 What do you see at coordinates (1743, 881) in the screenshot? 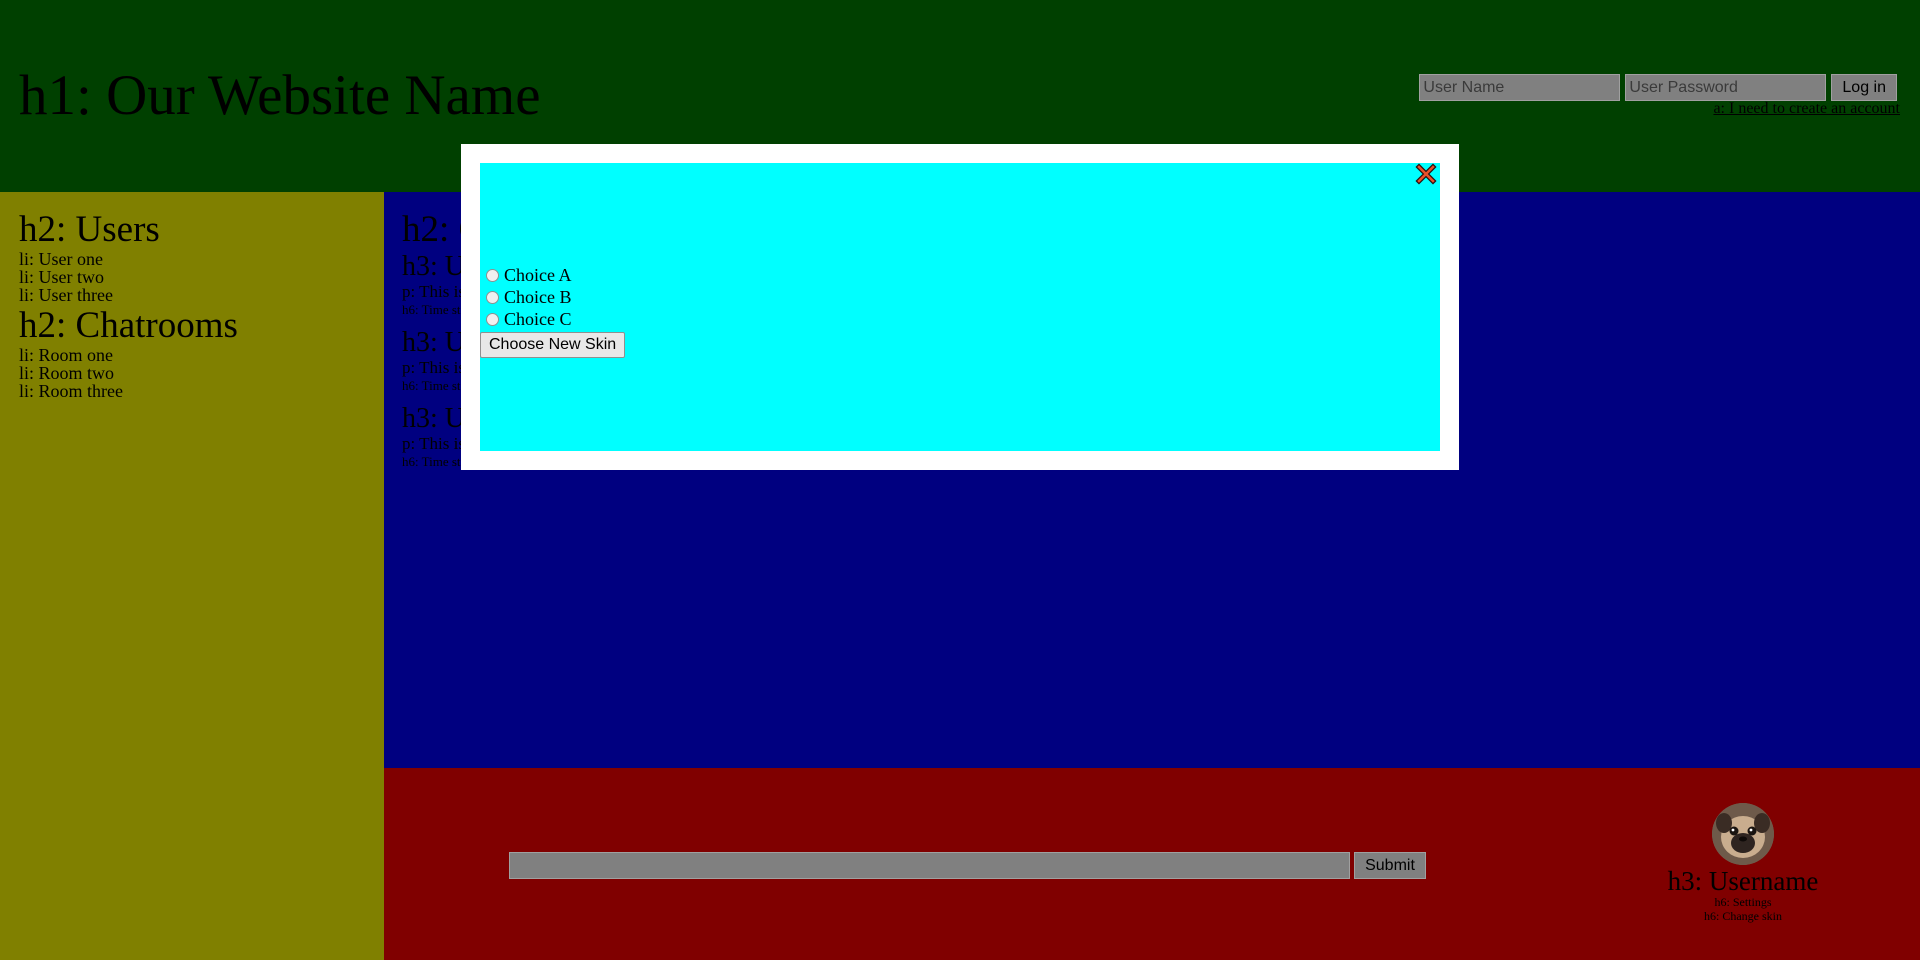
I see `profile-username: h3: Username` at bounding box center [1743, 881].